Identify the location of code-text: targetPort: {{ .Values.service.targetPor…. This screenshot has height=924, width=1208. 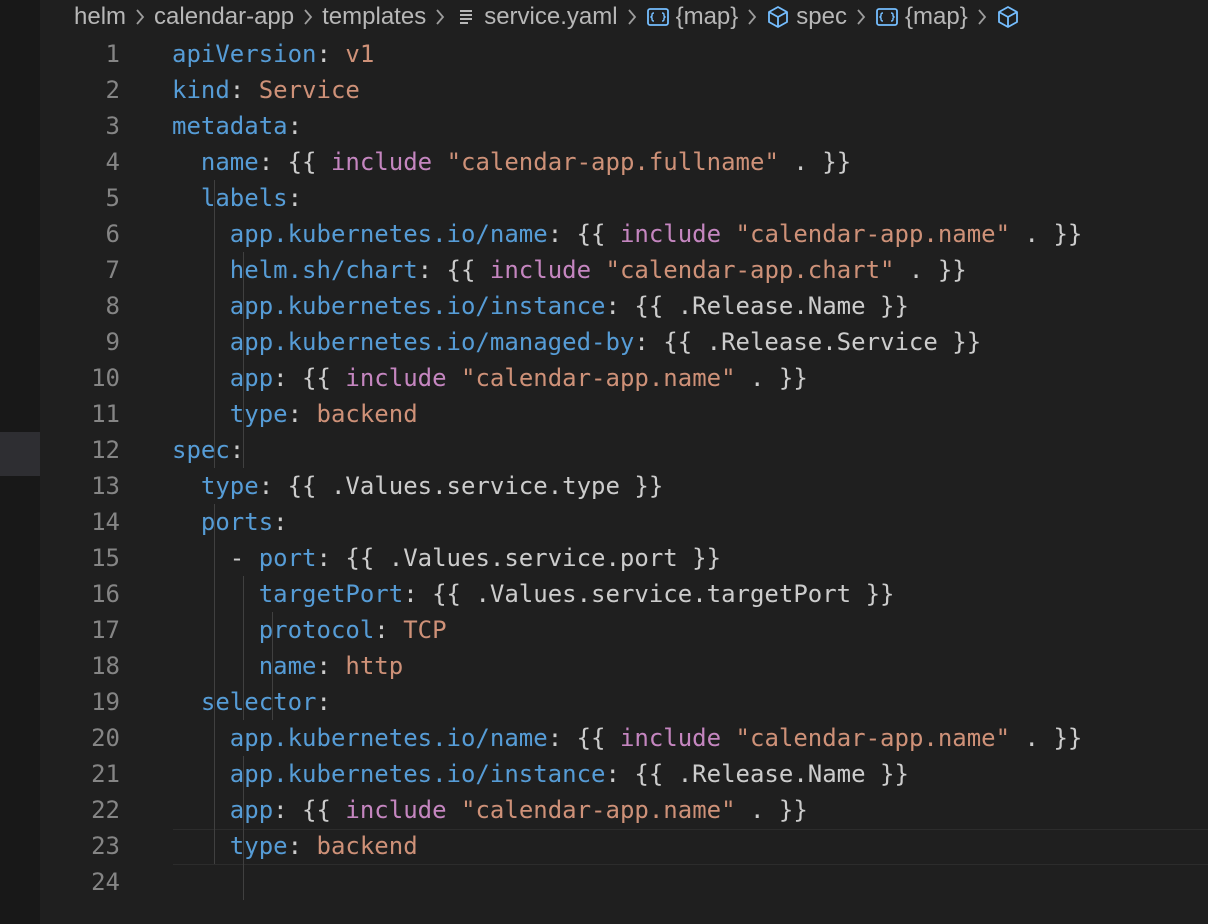
(533, 594).